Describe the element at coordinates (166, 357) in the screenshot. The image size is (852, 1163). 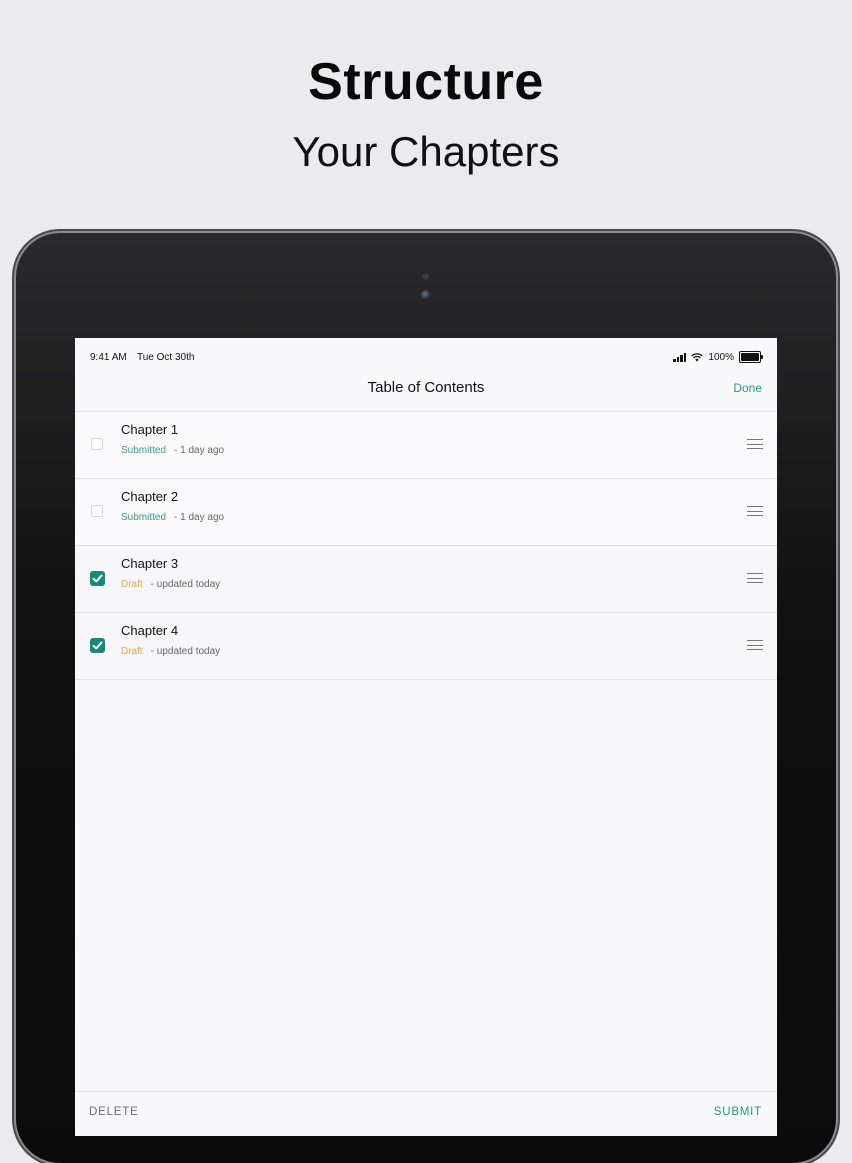
I see `status-date: Tue Oct 30th` at that location.